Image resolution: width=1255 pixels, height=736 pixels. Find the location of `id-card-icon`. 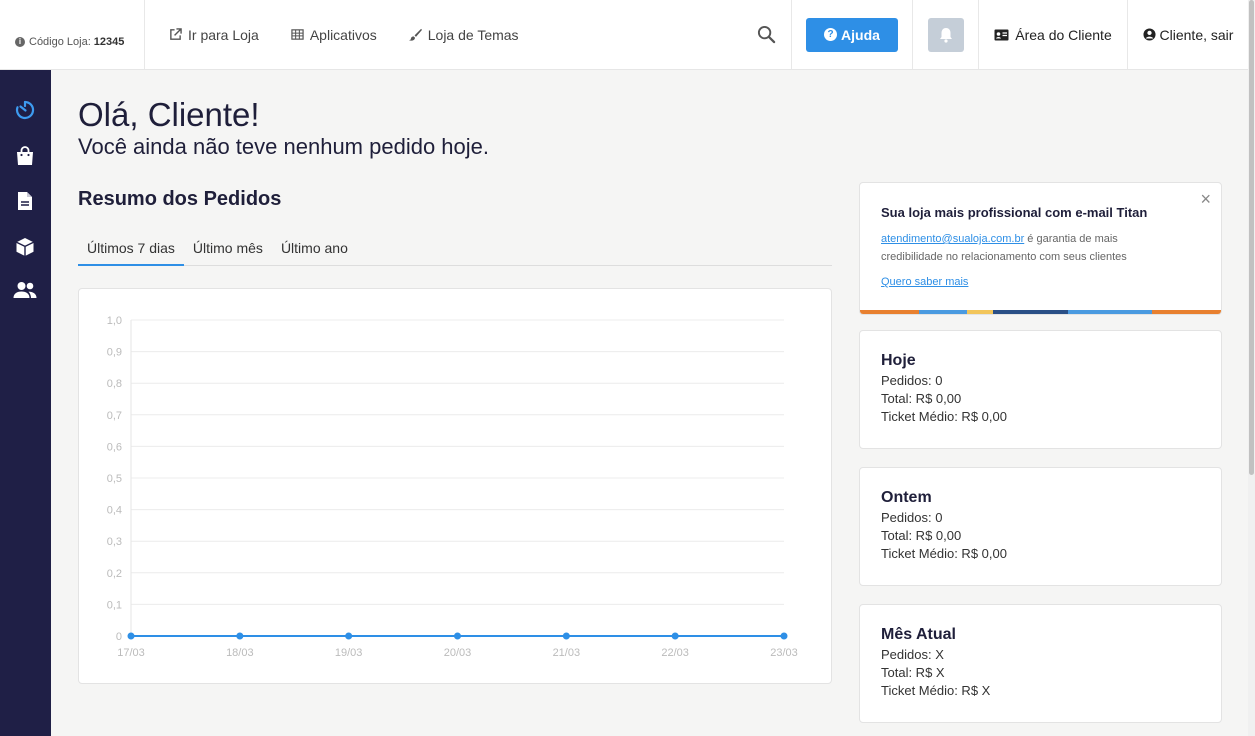

id-card-icon is located at coordinates (1001, 34).